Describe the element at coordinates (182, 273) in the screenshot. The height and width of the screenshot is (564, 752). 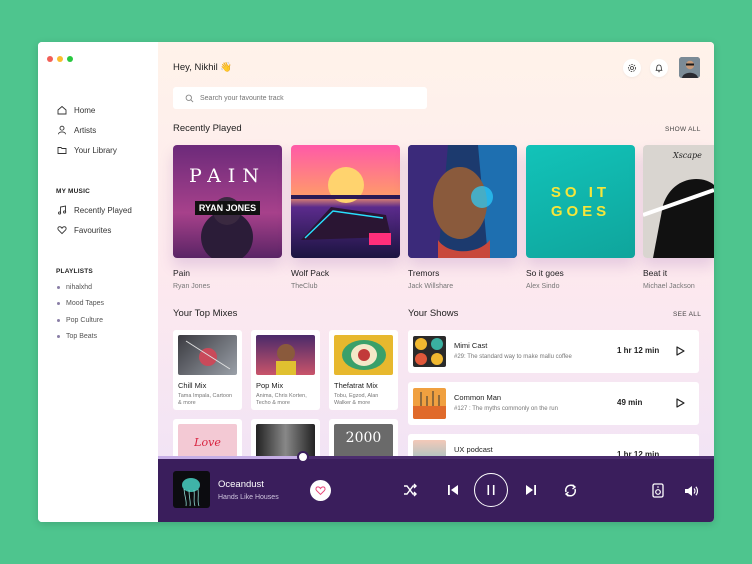
I see `album-title: Pain` at that location.